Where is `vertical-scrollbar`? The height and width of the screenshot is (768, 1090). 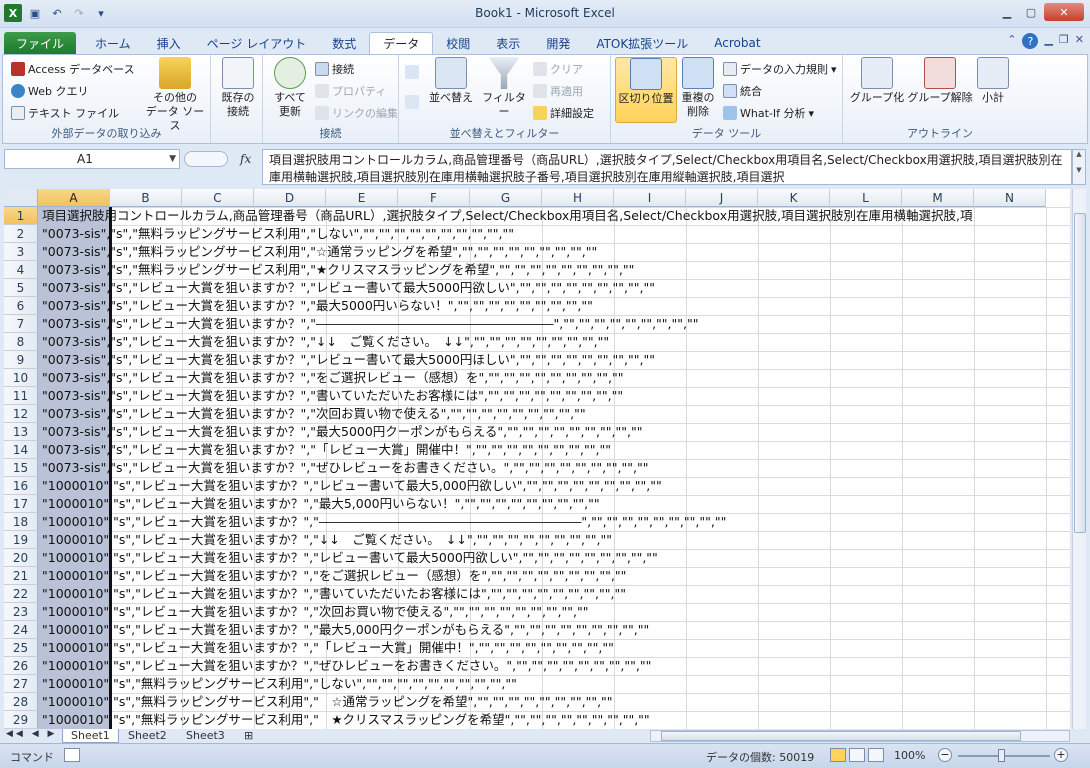
vertical-scrollbar is located at coordinates (1079, 459).